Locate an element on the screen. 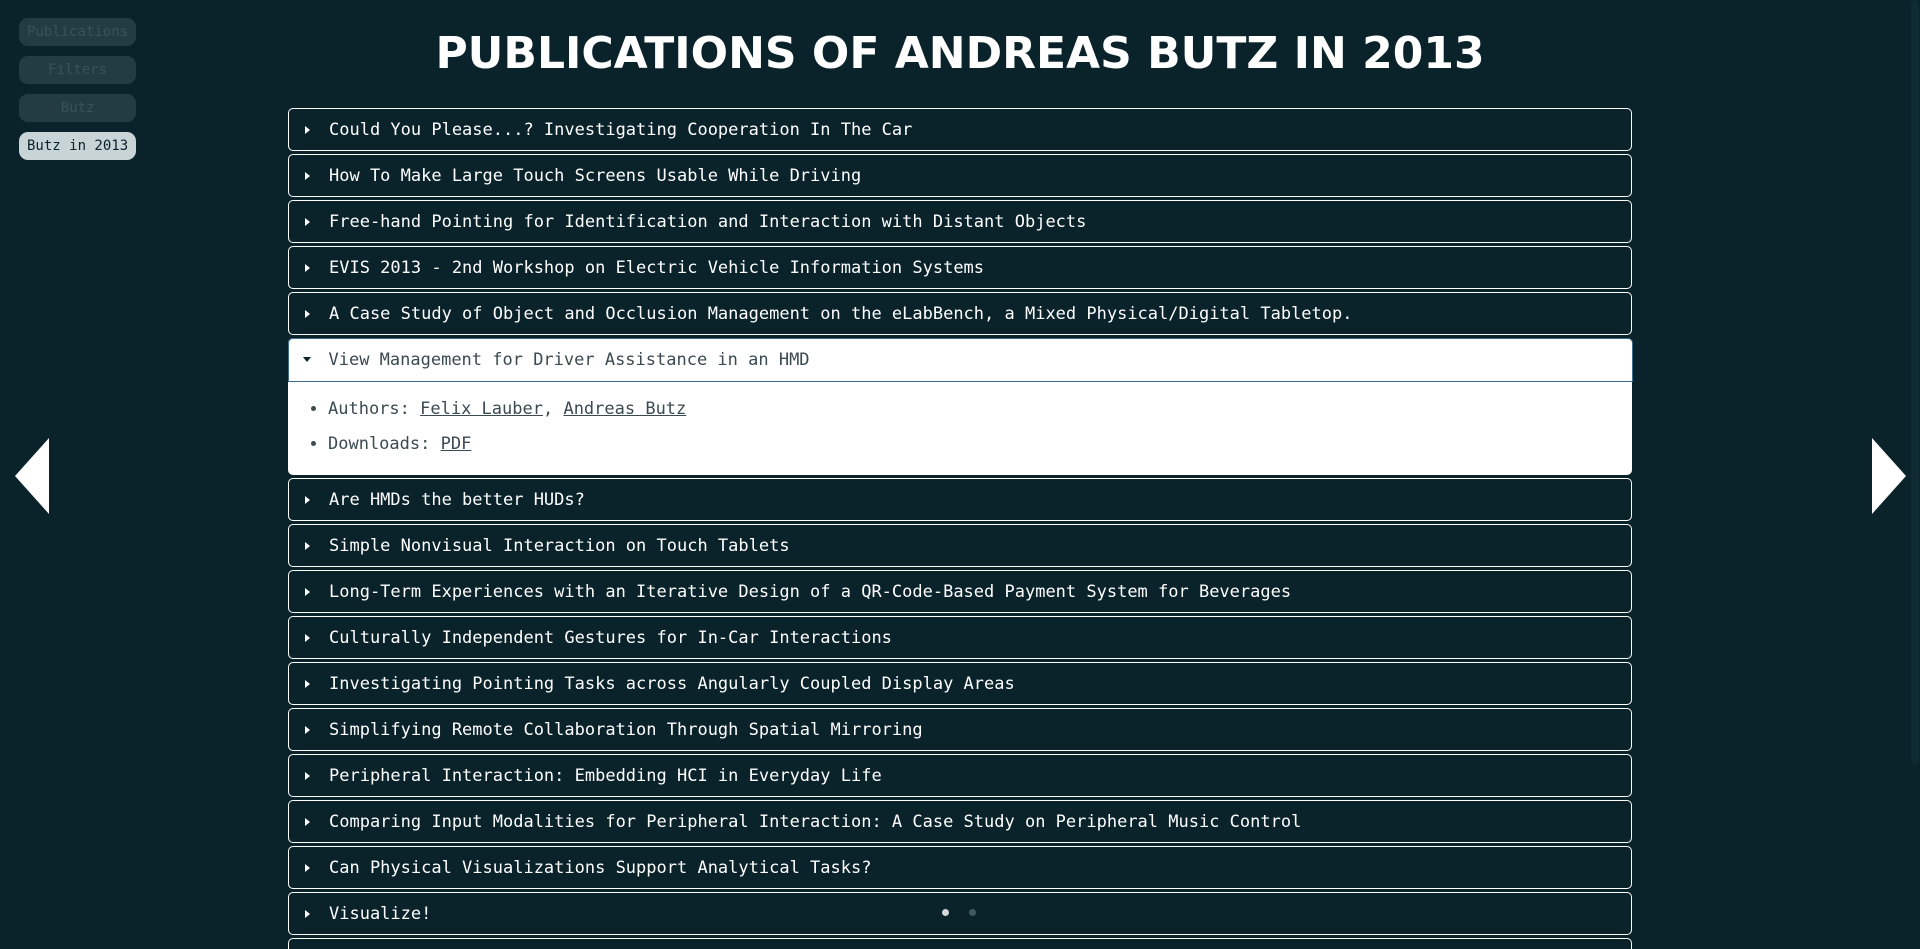 Image resolution: width=1920 pixels, height=949 pixels. caret-down-icon is located at coordinates (306, 359).